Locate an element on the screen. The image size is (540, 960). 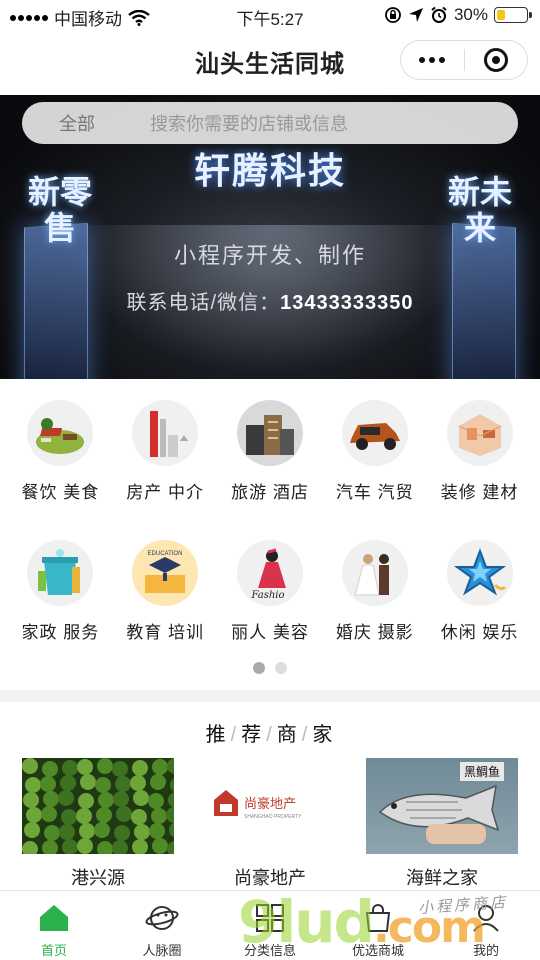
mini-program-capsule is located at coordinates (464, 60).